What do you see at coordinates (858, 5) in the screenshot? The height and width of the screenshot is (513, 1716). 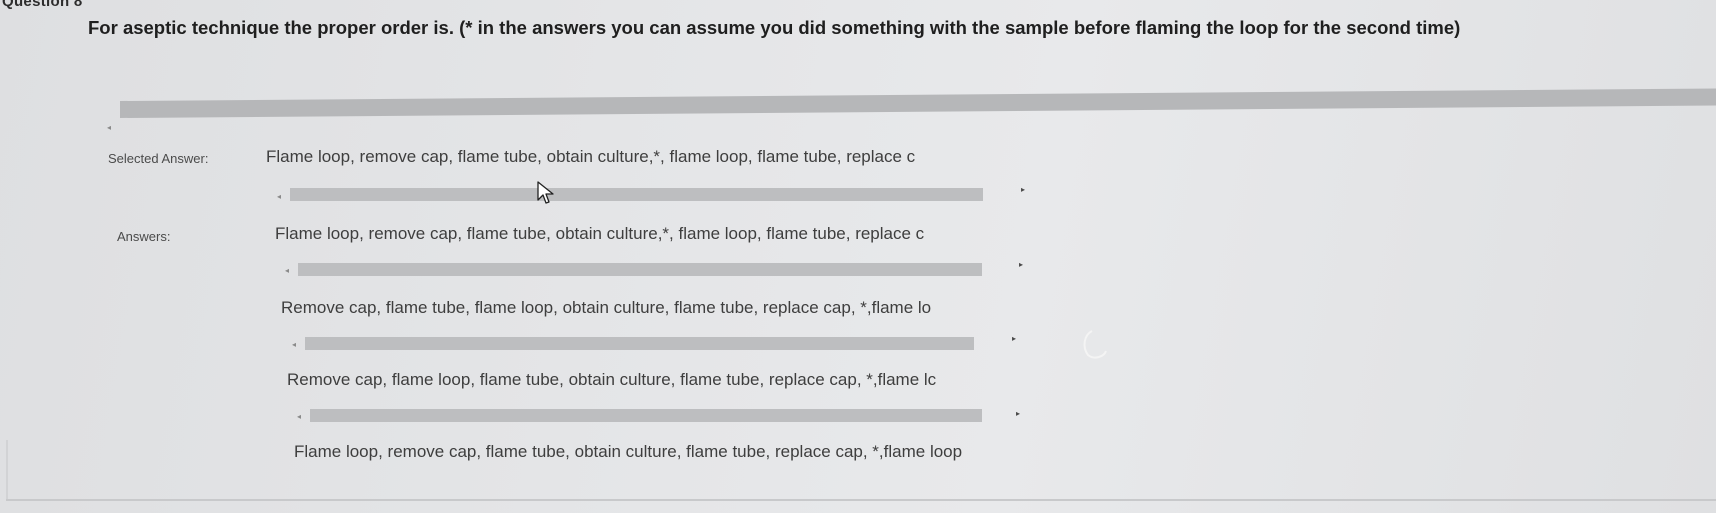 I see `question-header: Question 8` at bounding box center [858, 5].